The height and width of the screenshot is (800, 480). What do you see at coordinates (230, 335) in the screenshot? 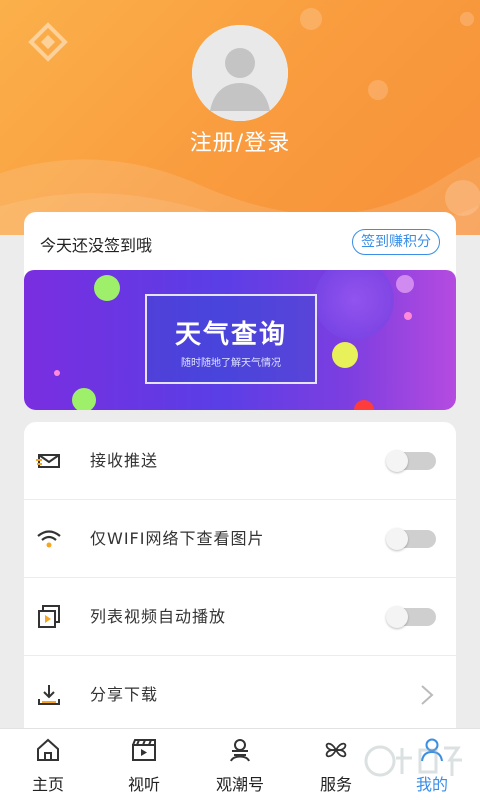
I see `banner-title: 天气查询` at bounding box center [230, 335].